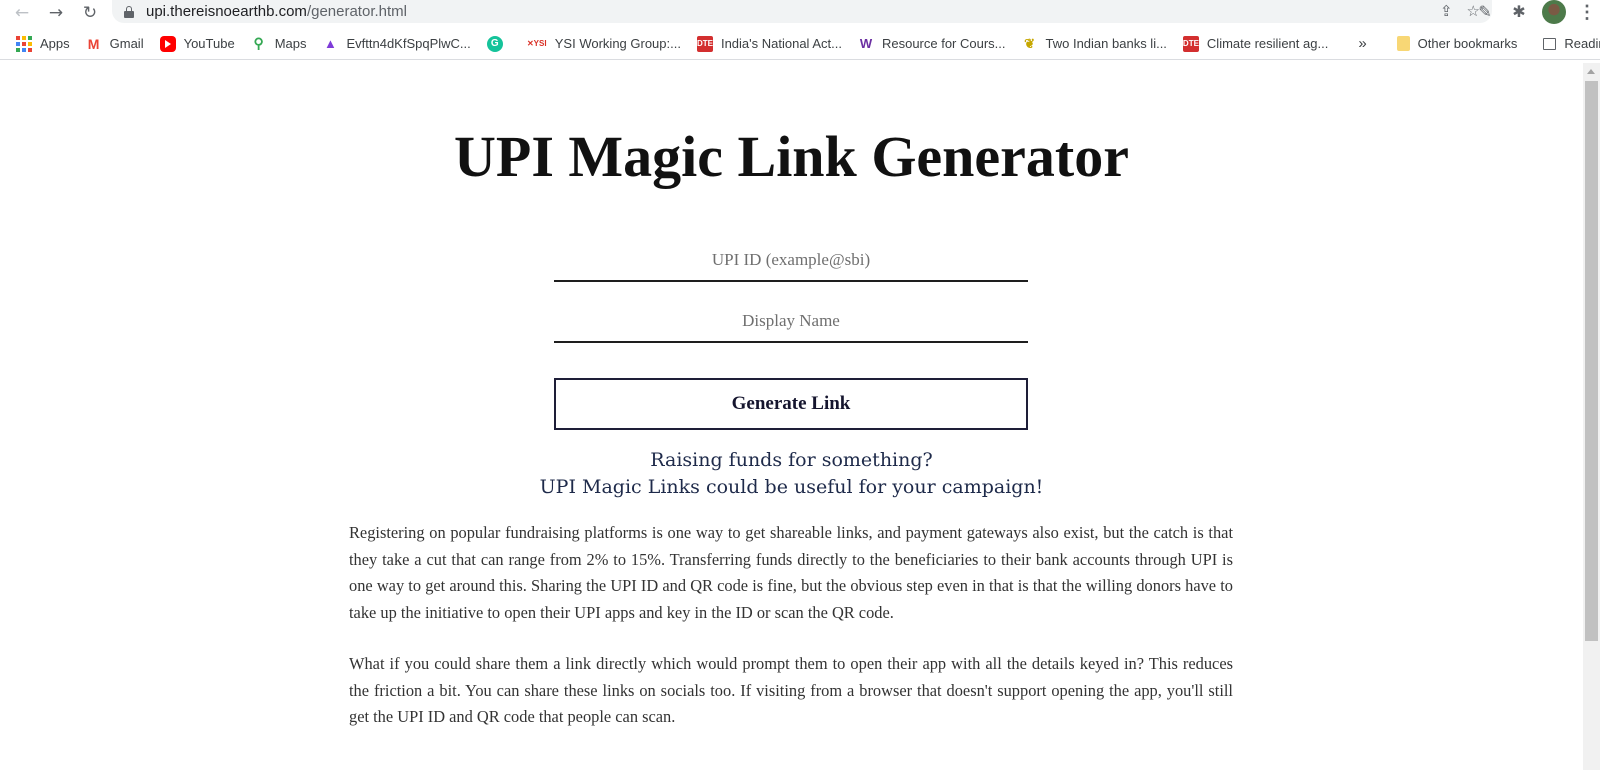  I want to click on grammarly-icon: G, so click(494, 43).